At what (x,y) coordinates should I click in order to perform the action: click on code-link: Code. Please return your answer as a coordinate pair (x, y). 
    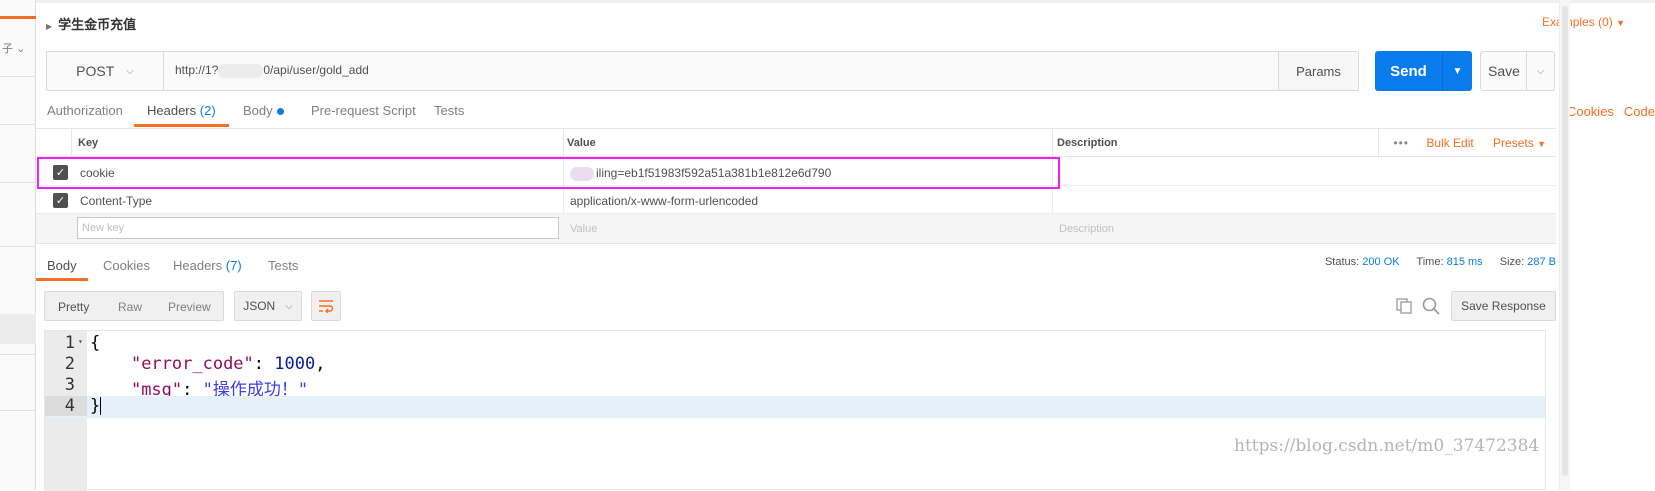
    Looking at the image, I should click on (1639, 111).